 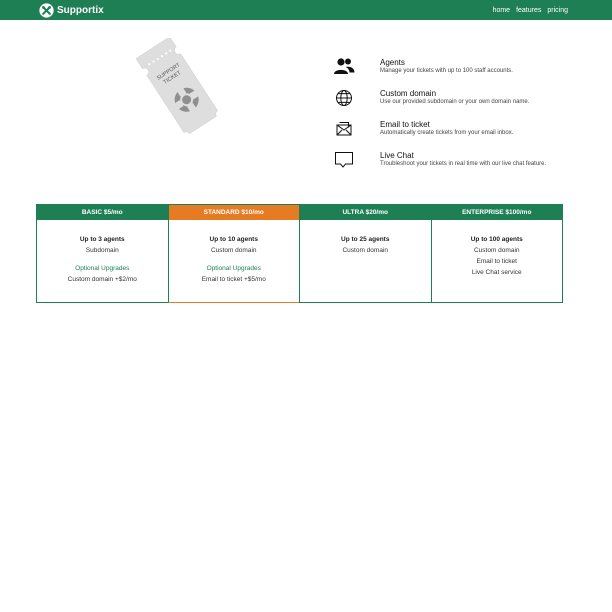 I want to click on brand-logo: Supportix, so click(x=71, y=10).